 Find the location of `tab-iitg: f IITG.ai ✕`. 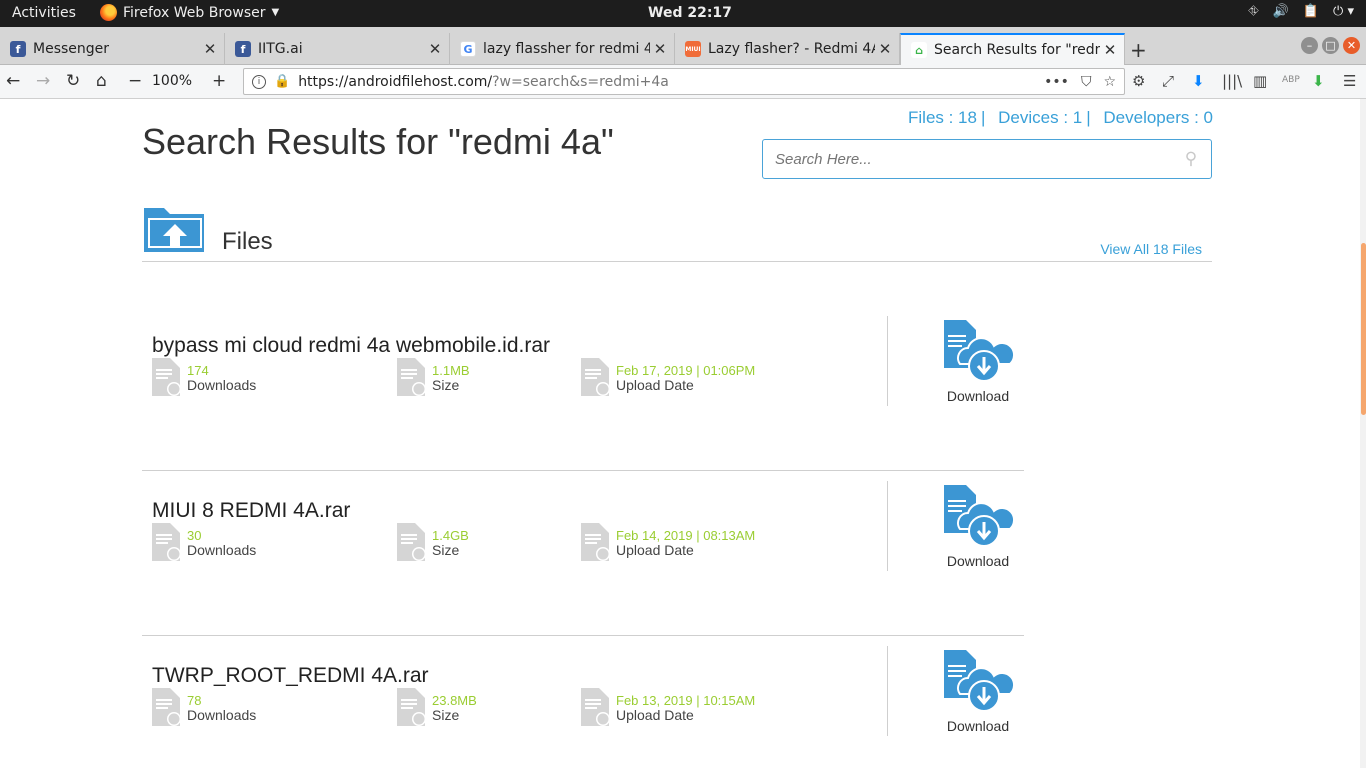

tab-iitg: f IITG.ai ✕ is located at coordinates (337, 49).